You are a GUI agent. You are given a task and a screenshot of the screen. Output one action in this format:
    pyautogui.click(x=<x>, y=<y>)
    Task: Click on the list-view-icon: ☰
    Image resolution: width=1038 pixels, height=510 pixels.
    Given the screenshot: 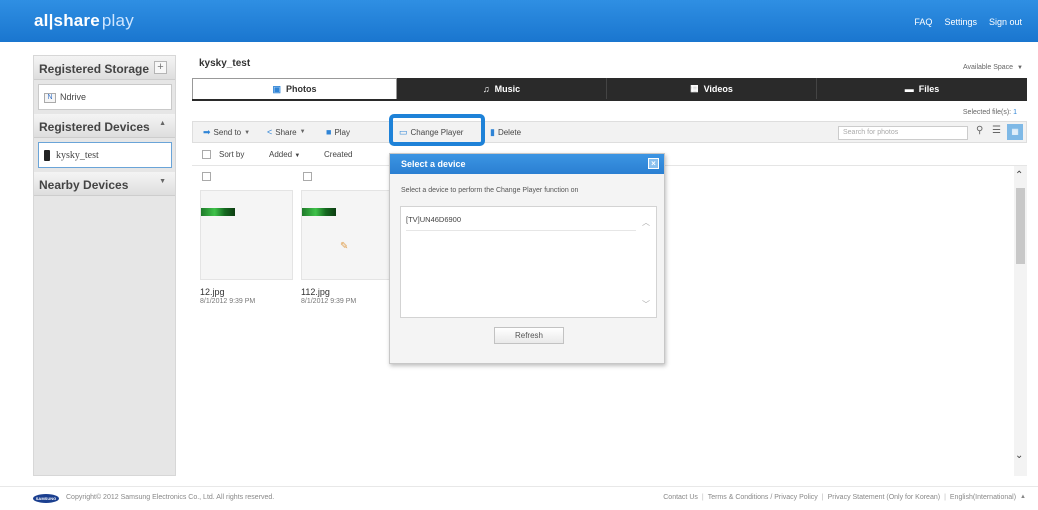 What is the action you would take?
    pyautogui.click(x=996, y=130)
    